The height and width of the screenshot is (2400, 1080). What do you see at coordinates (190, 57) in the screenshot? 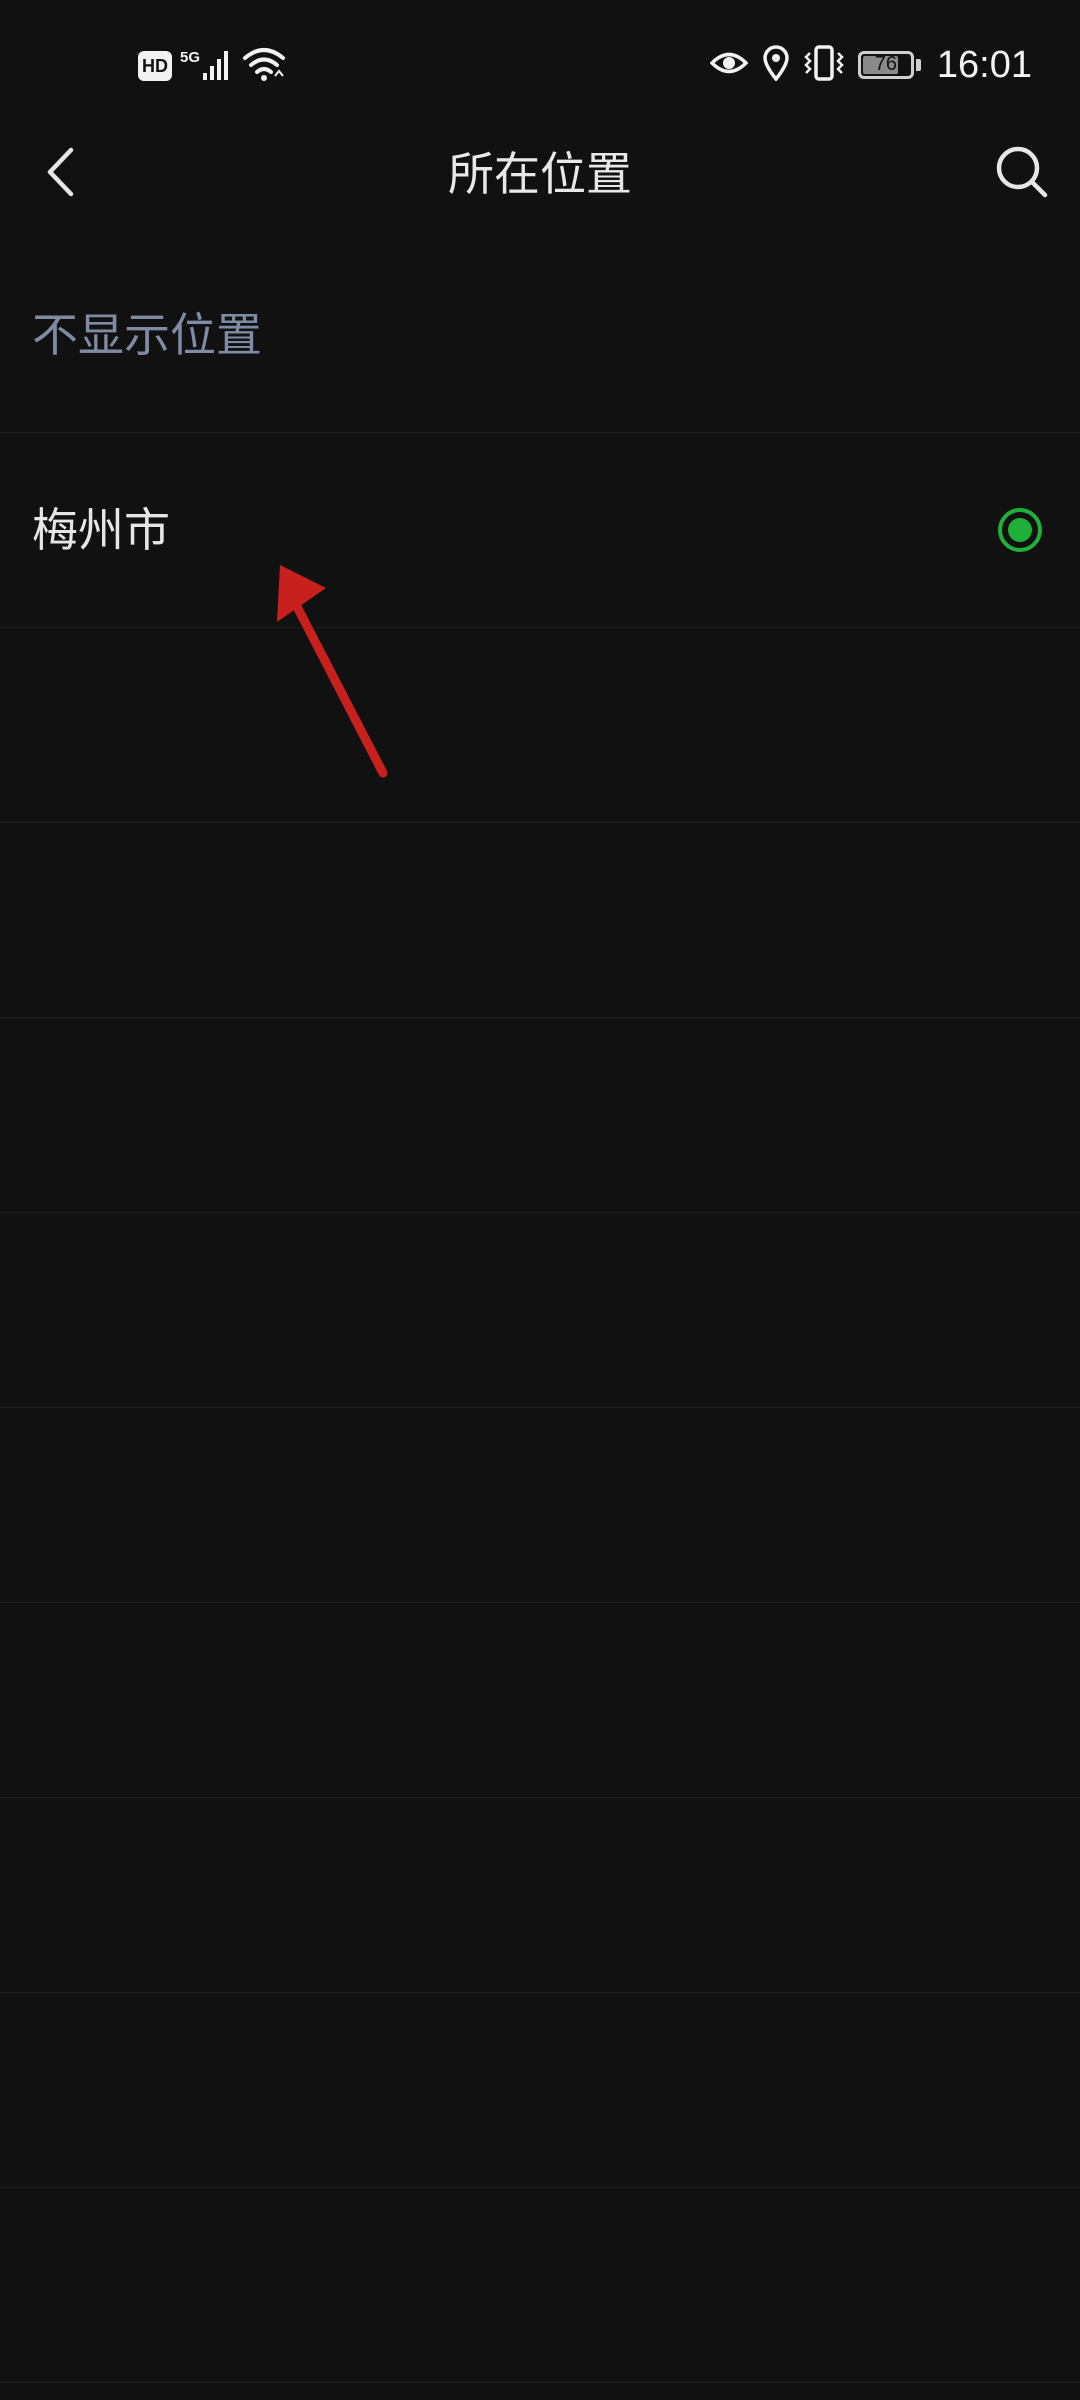
I see `network-type-label: 5G` at bounding box center [190, 57].